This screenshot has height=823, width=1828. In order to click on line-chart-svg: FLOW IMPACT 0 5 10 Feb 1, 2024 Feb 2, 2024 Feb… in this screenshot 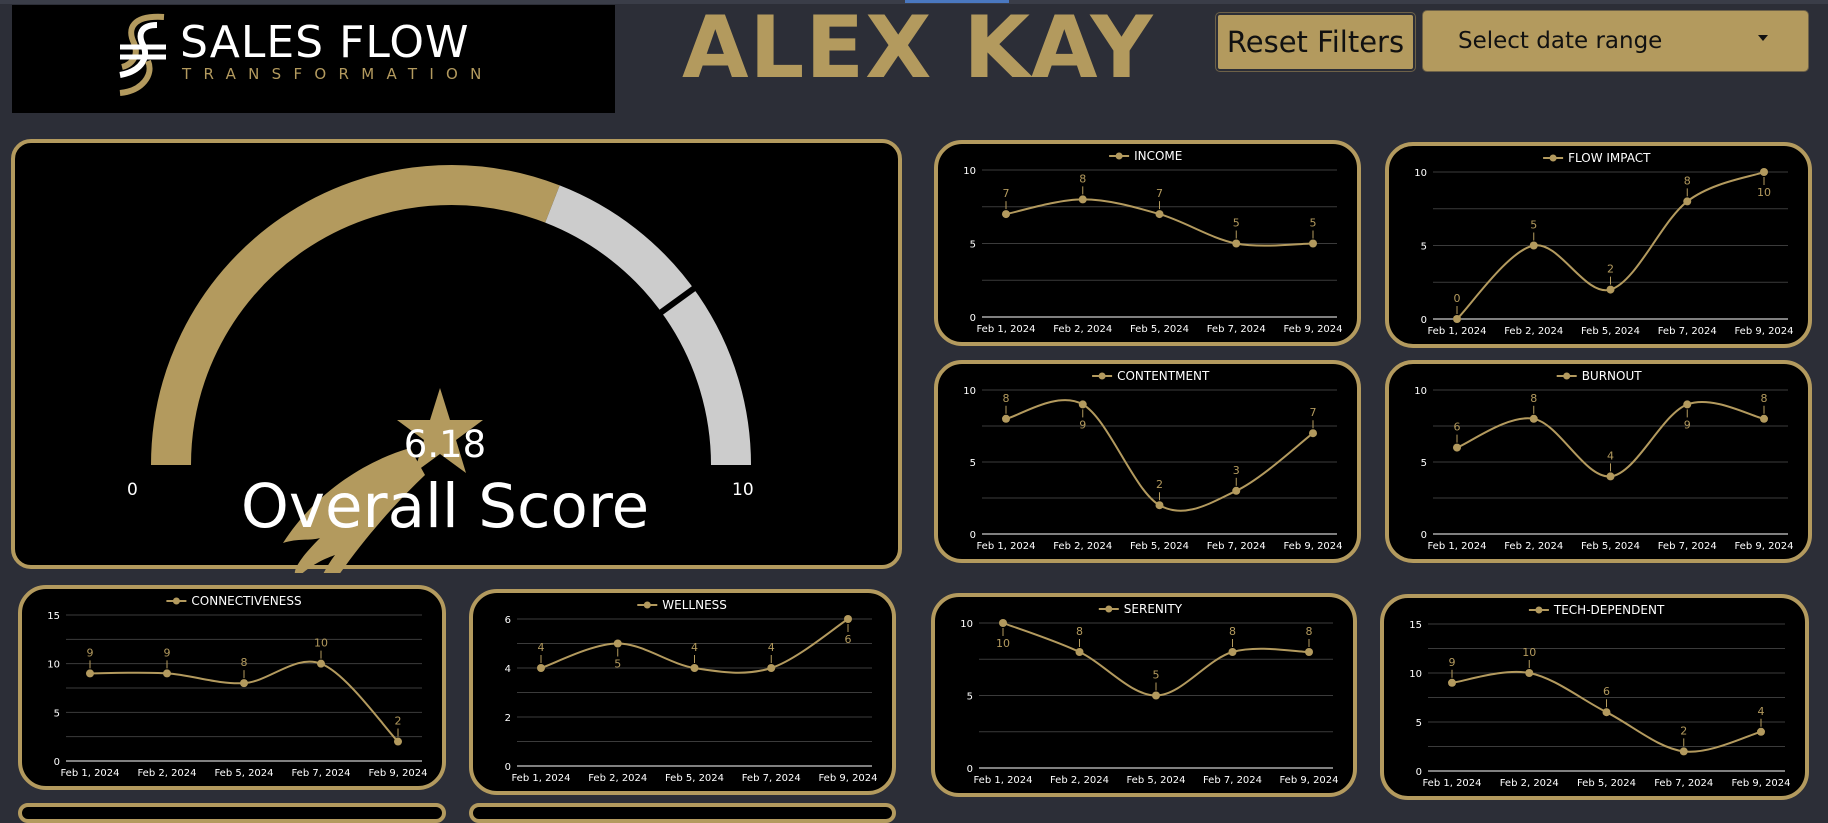, I will do `click(1603, 244)`.